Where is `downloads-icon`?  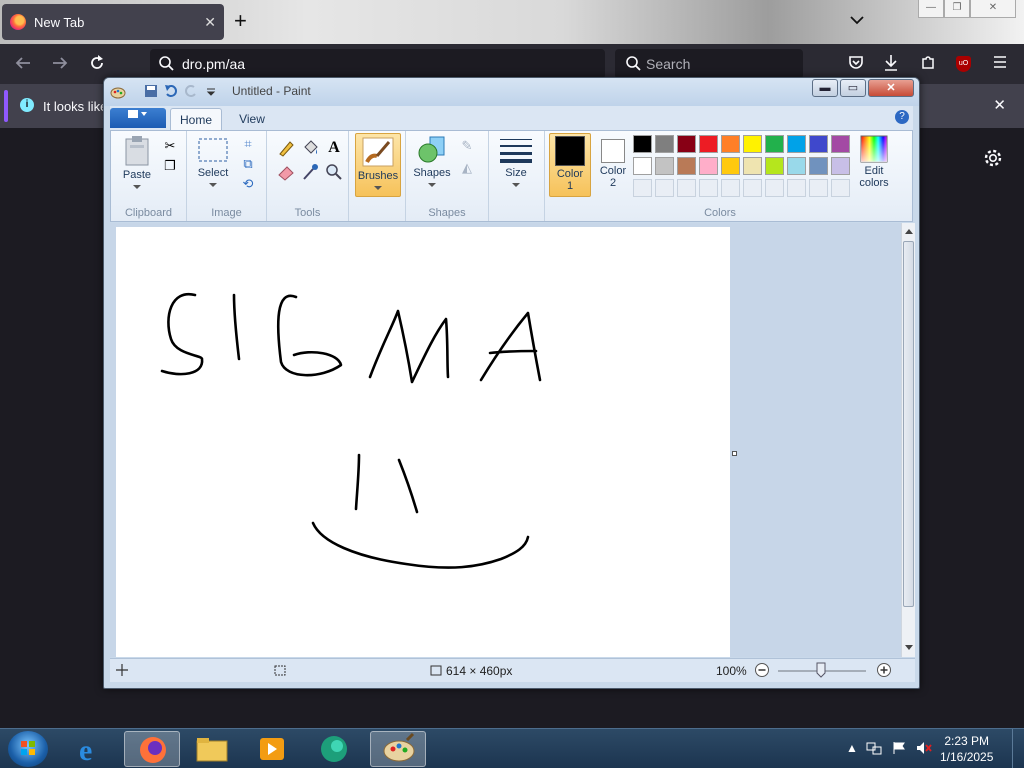
downloads-icon is located at coordinates (891, 65).